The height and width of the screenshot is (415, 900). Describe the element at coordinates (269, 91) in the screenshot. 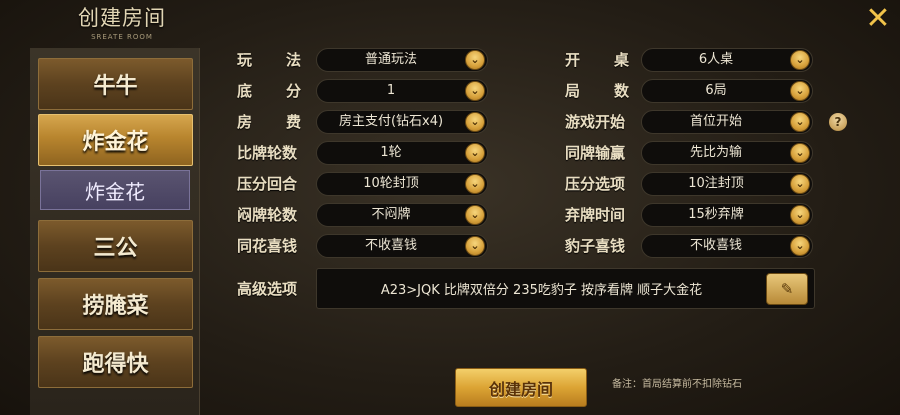

I see `label-difen: 底分` at that location.